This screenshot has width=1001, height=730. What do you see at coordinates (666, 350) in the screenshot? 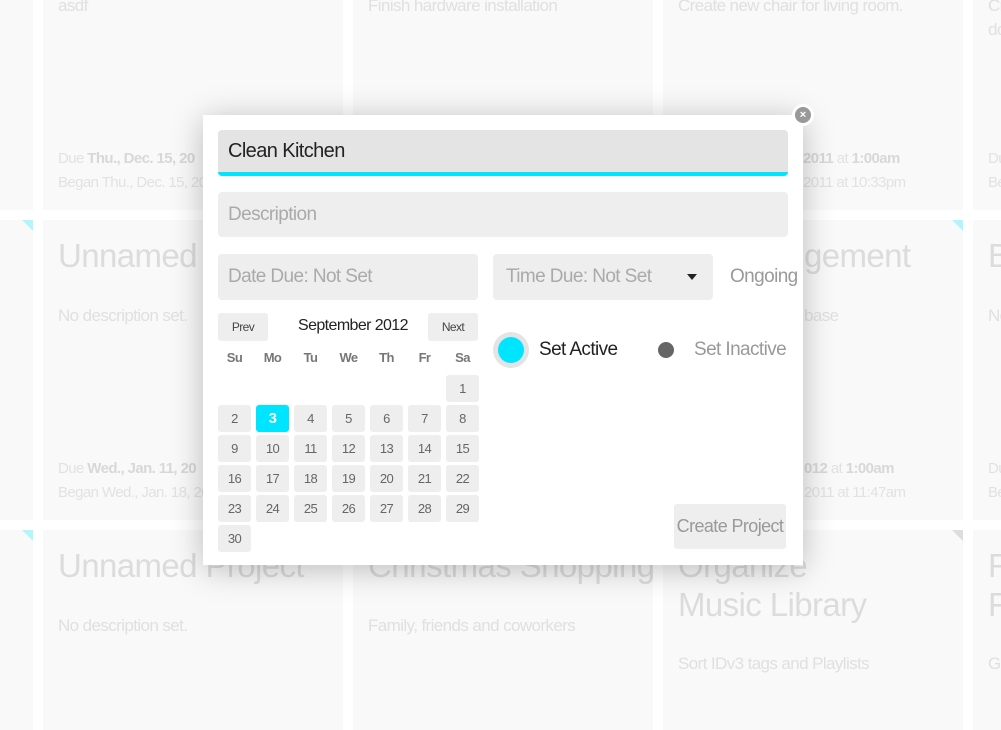
I see `set-inactive-radio` at bounding box center [666, 350].